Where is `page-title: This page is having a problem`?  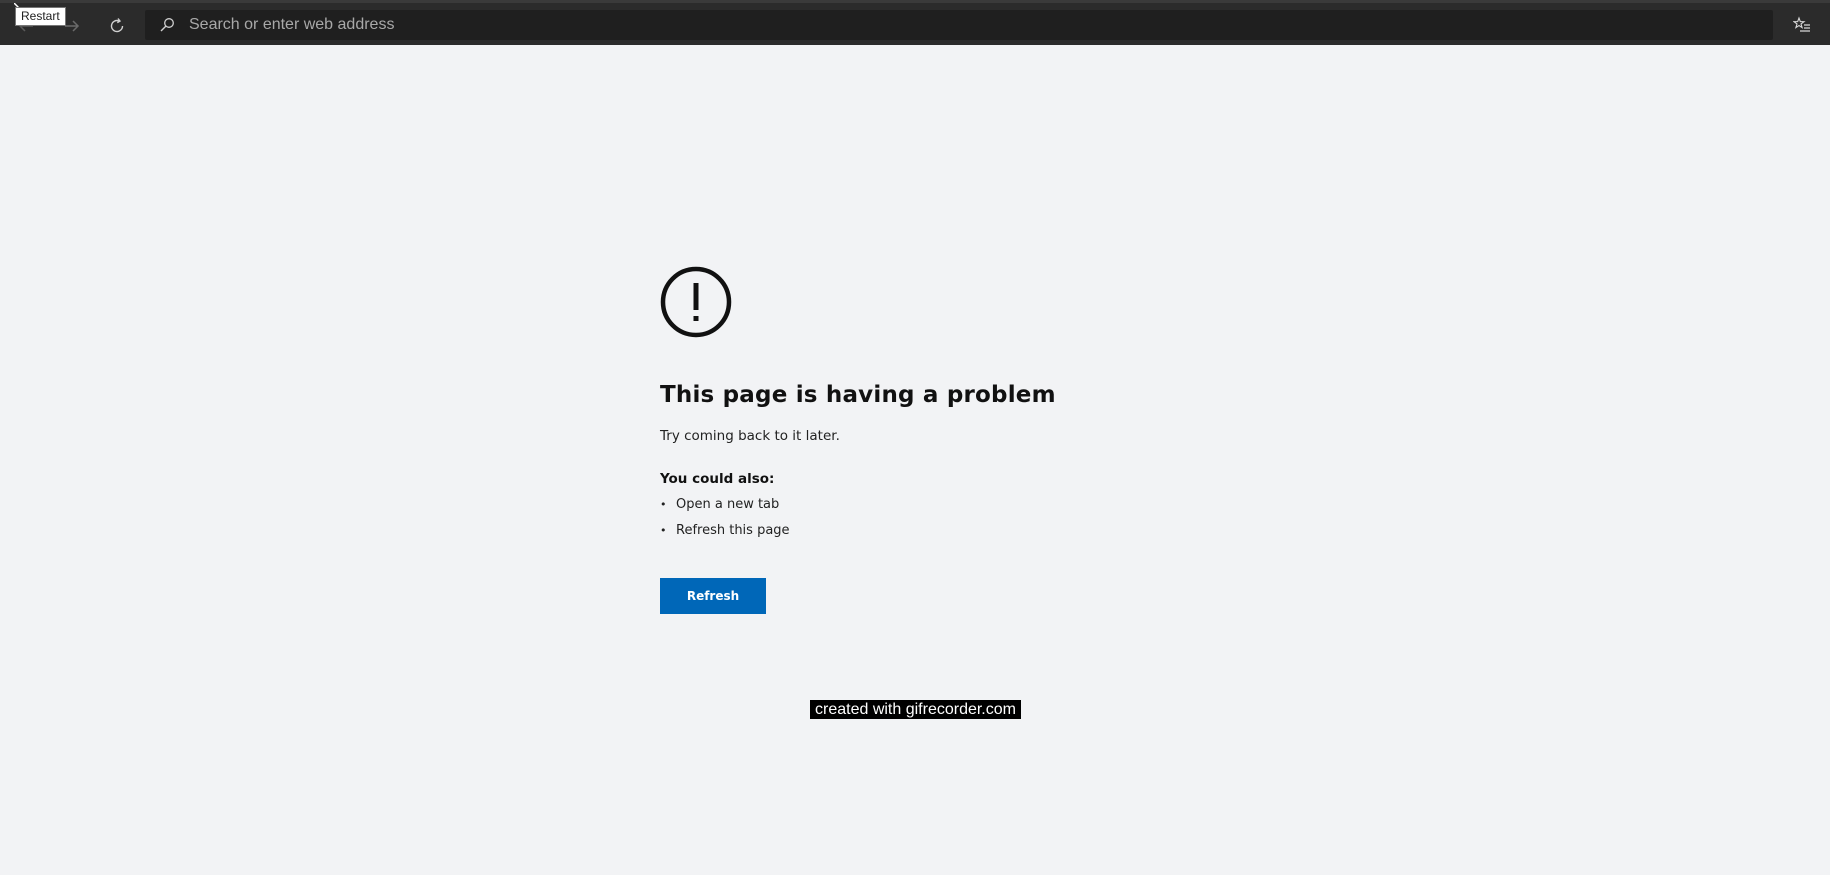 page-title: This page is having a problem is located at coordinates (858, 395).